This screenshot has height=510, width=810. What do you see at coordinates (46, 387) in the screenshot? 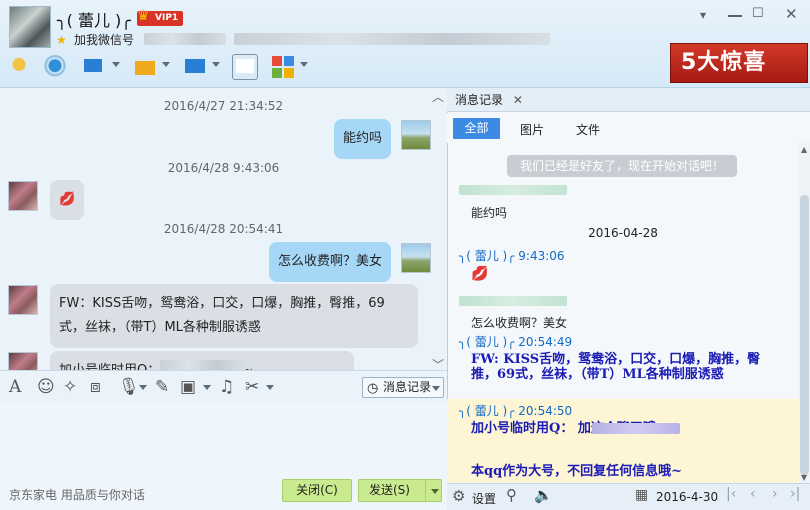
I see `emoji-icon: ☺` at bounding box center [46, 387].